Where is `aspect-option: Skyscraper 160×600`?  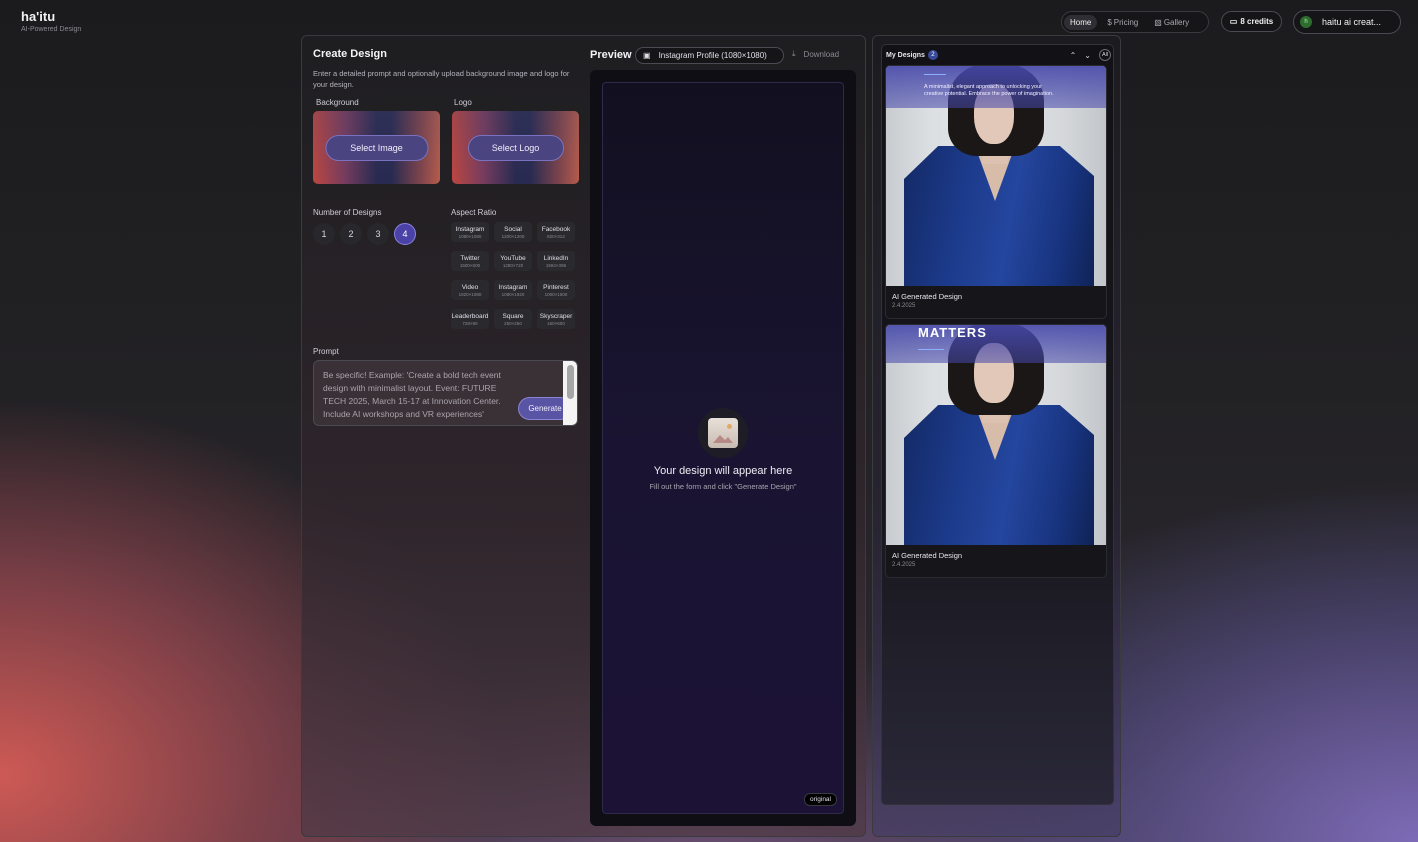
aspect-option: Skyscraper 160×600 is located at coordinates (556, 319).